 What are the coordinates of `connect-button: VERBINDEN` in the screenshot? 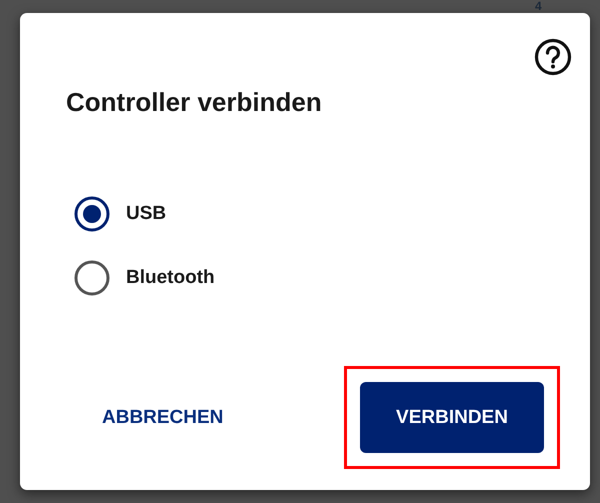 It's located at (452, 417).